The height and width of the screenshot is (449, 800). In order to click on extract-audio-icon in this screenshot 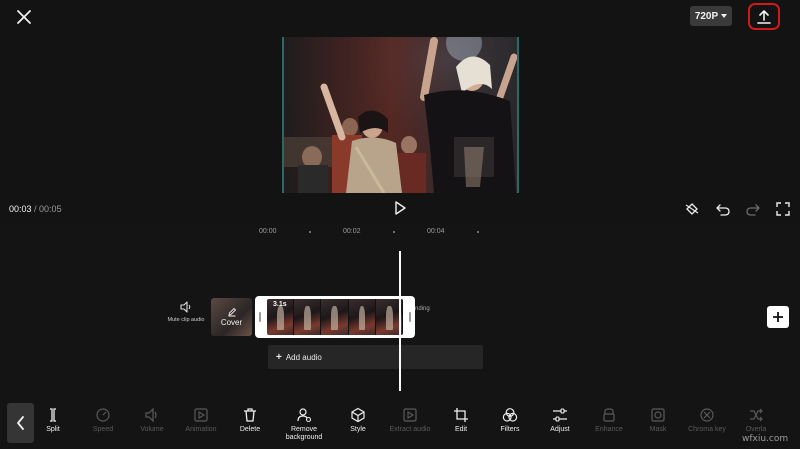, I will do `click(410, 415)`.